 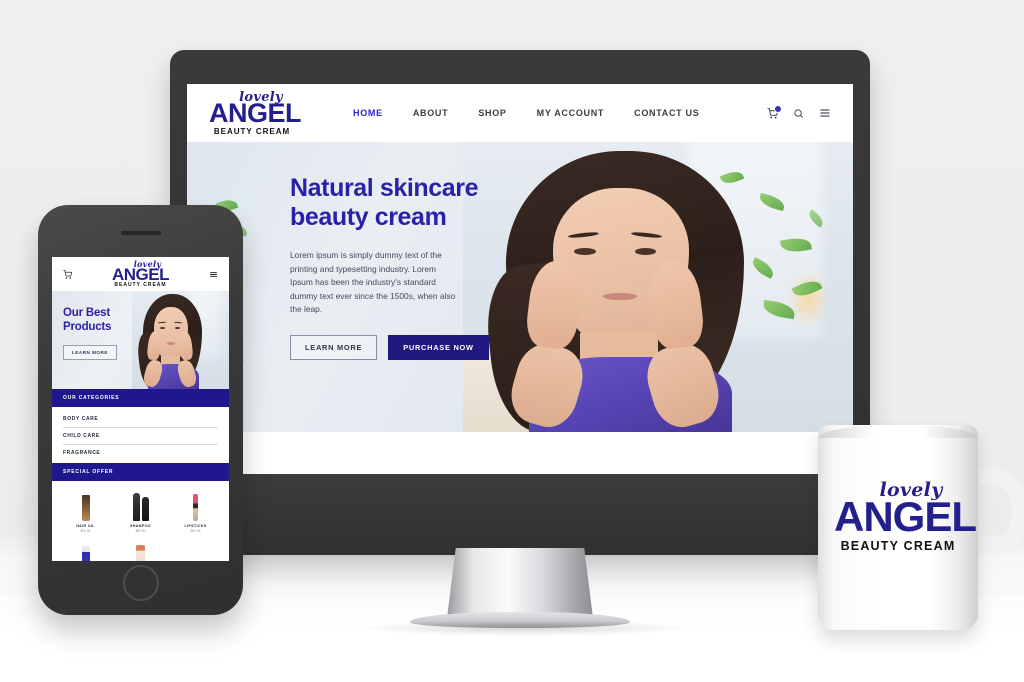 I want to click on product-card-lipsticks: LIPSTICKS $00.00, so click(x=195, y=511).